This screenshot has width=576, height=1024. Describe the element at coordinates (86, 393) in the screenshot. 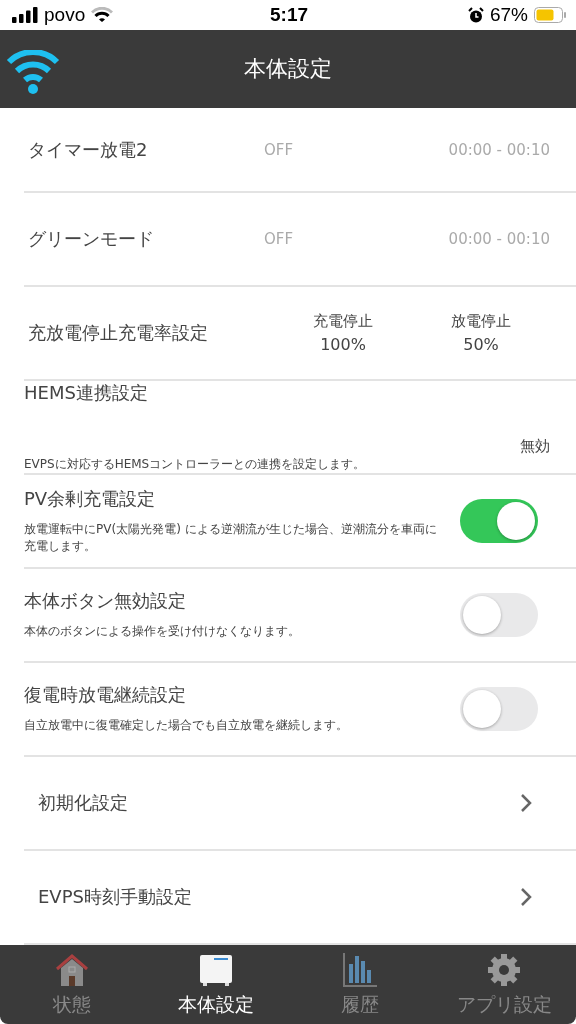

I see `setting-title: HEMS連携設定` at that location.